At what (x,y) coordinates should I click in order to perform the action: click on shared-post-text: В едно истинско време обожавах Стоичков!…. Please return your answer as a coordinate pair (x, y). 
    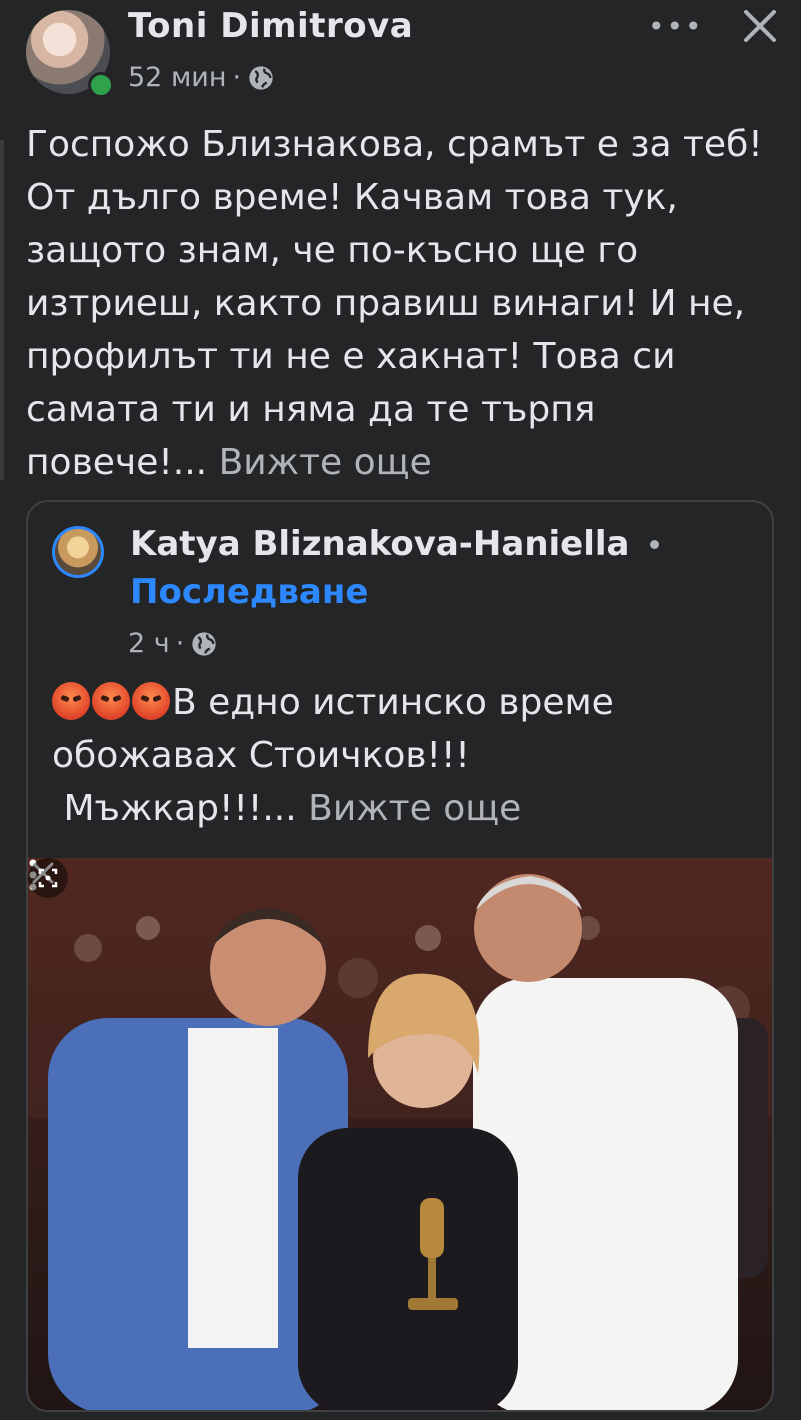
    Looking at the image, I should click on (402, 755).